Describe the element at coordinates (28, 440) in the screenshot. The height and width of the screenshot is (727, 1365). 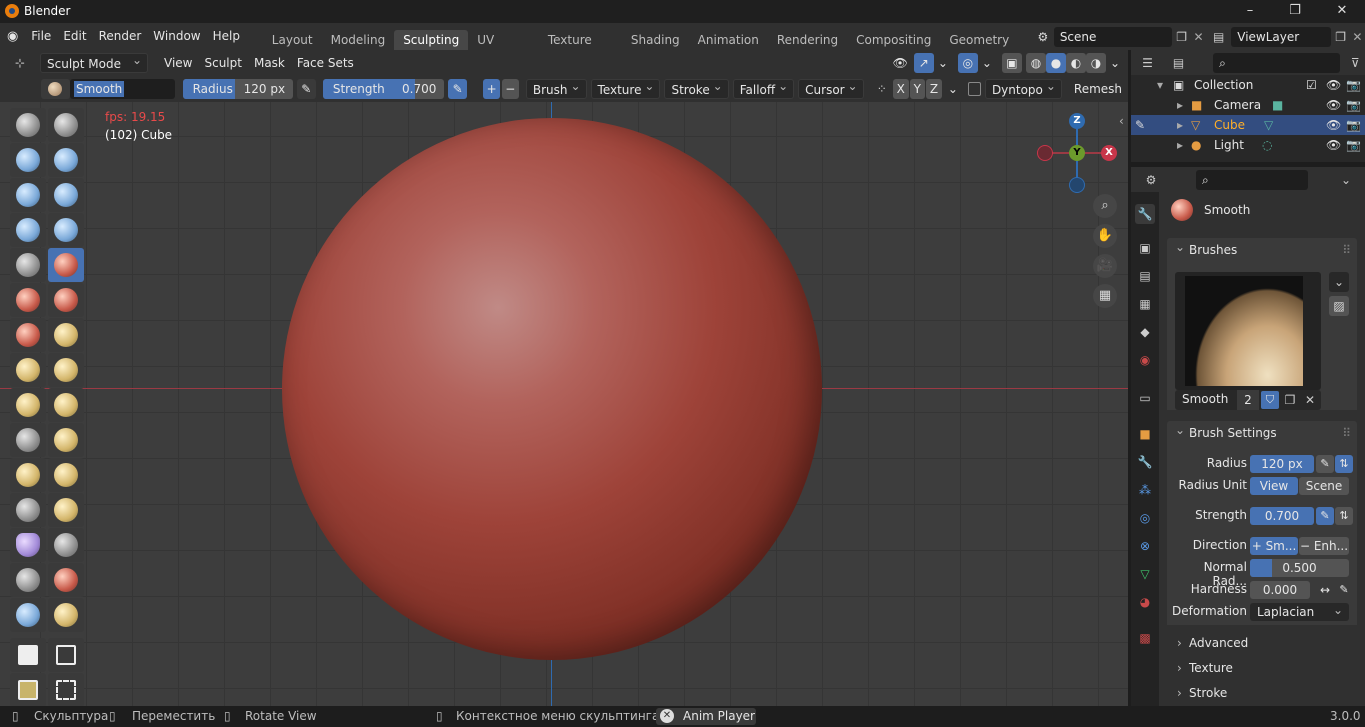
I see `tool-thumb` at that location.